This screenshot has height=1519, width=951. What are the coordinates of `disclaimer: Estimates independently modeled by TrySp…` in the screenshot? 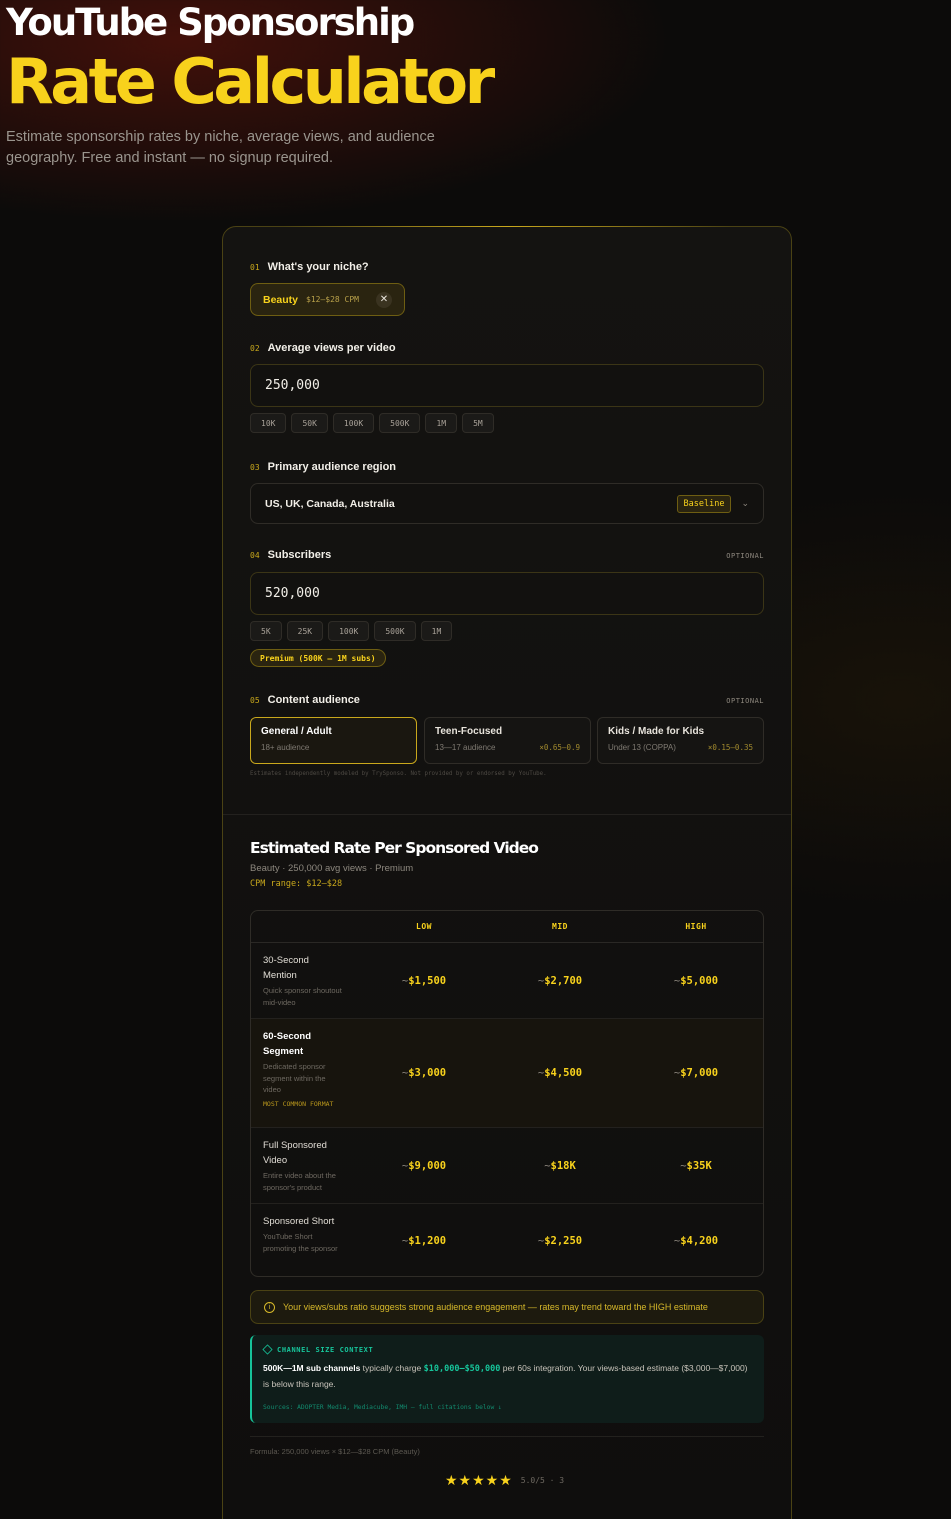 It's located at (398, 774).